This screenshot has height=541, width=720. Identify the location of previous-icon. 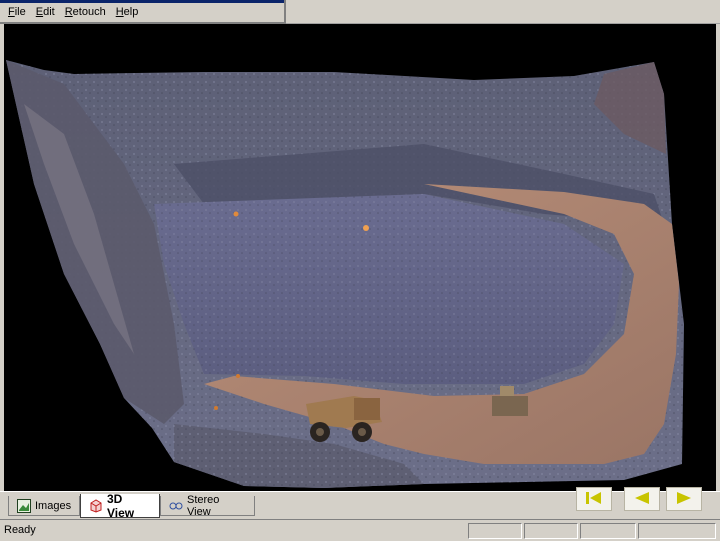
(642, 499).